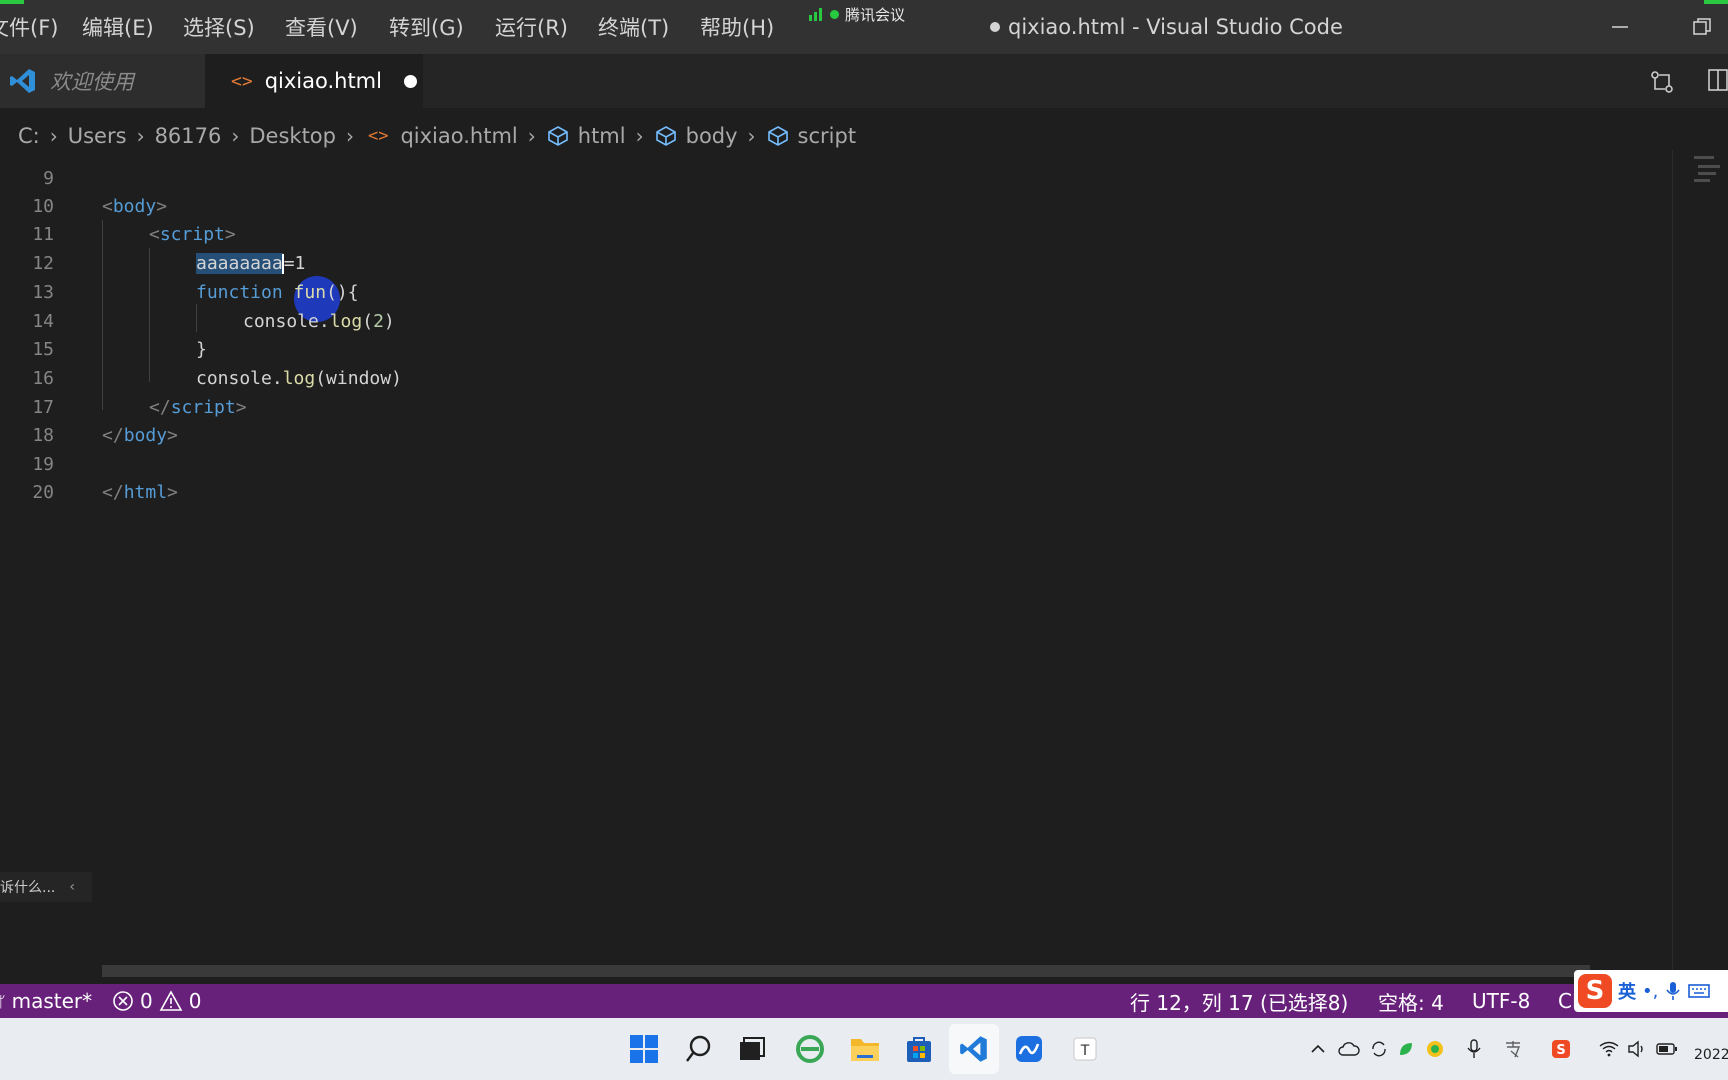 Image resolution: width=1728 pixels, height=1080 pixels. I want to click on source-control-compare-button, so click(1662, 82).